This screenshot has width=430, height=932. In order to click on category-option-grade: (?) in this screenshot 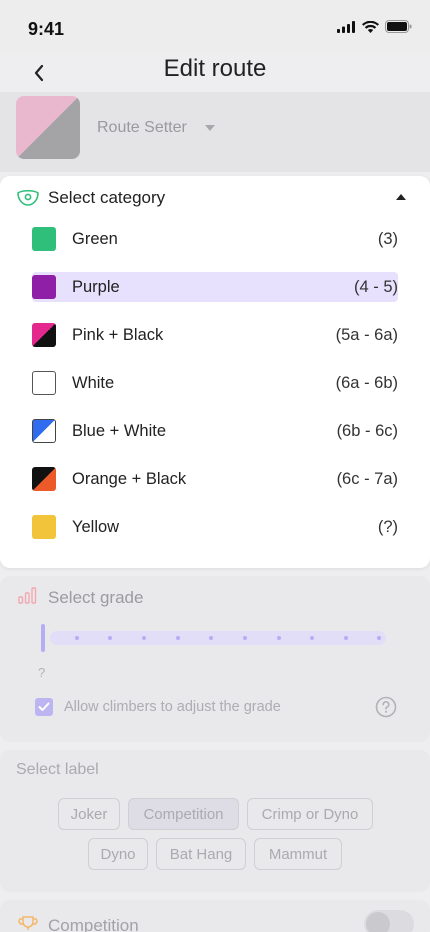, I will do `click(387, 526)`.